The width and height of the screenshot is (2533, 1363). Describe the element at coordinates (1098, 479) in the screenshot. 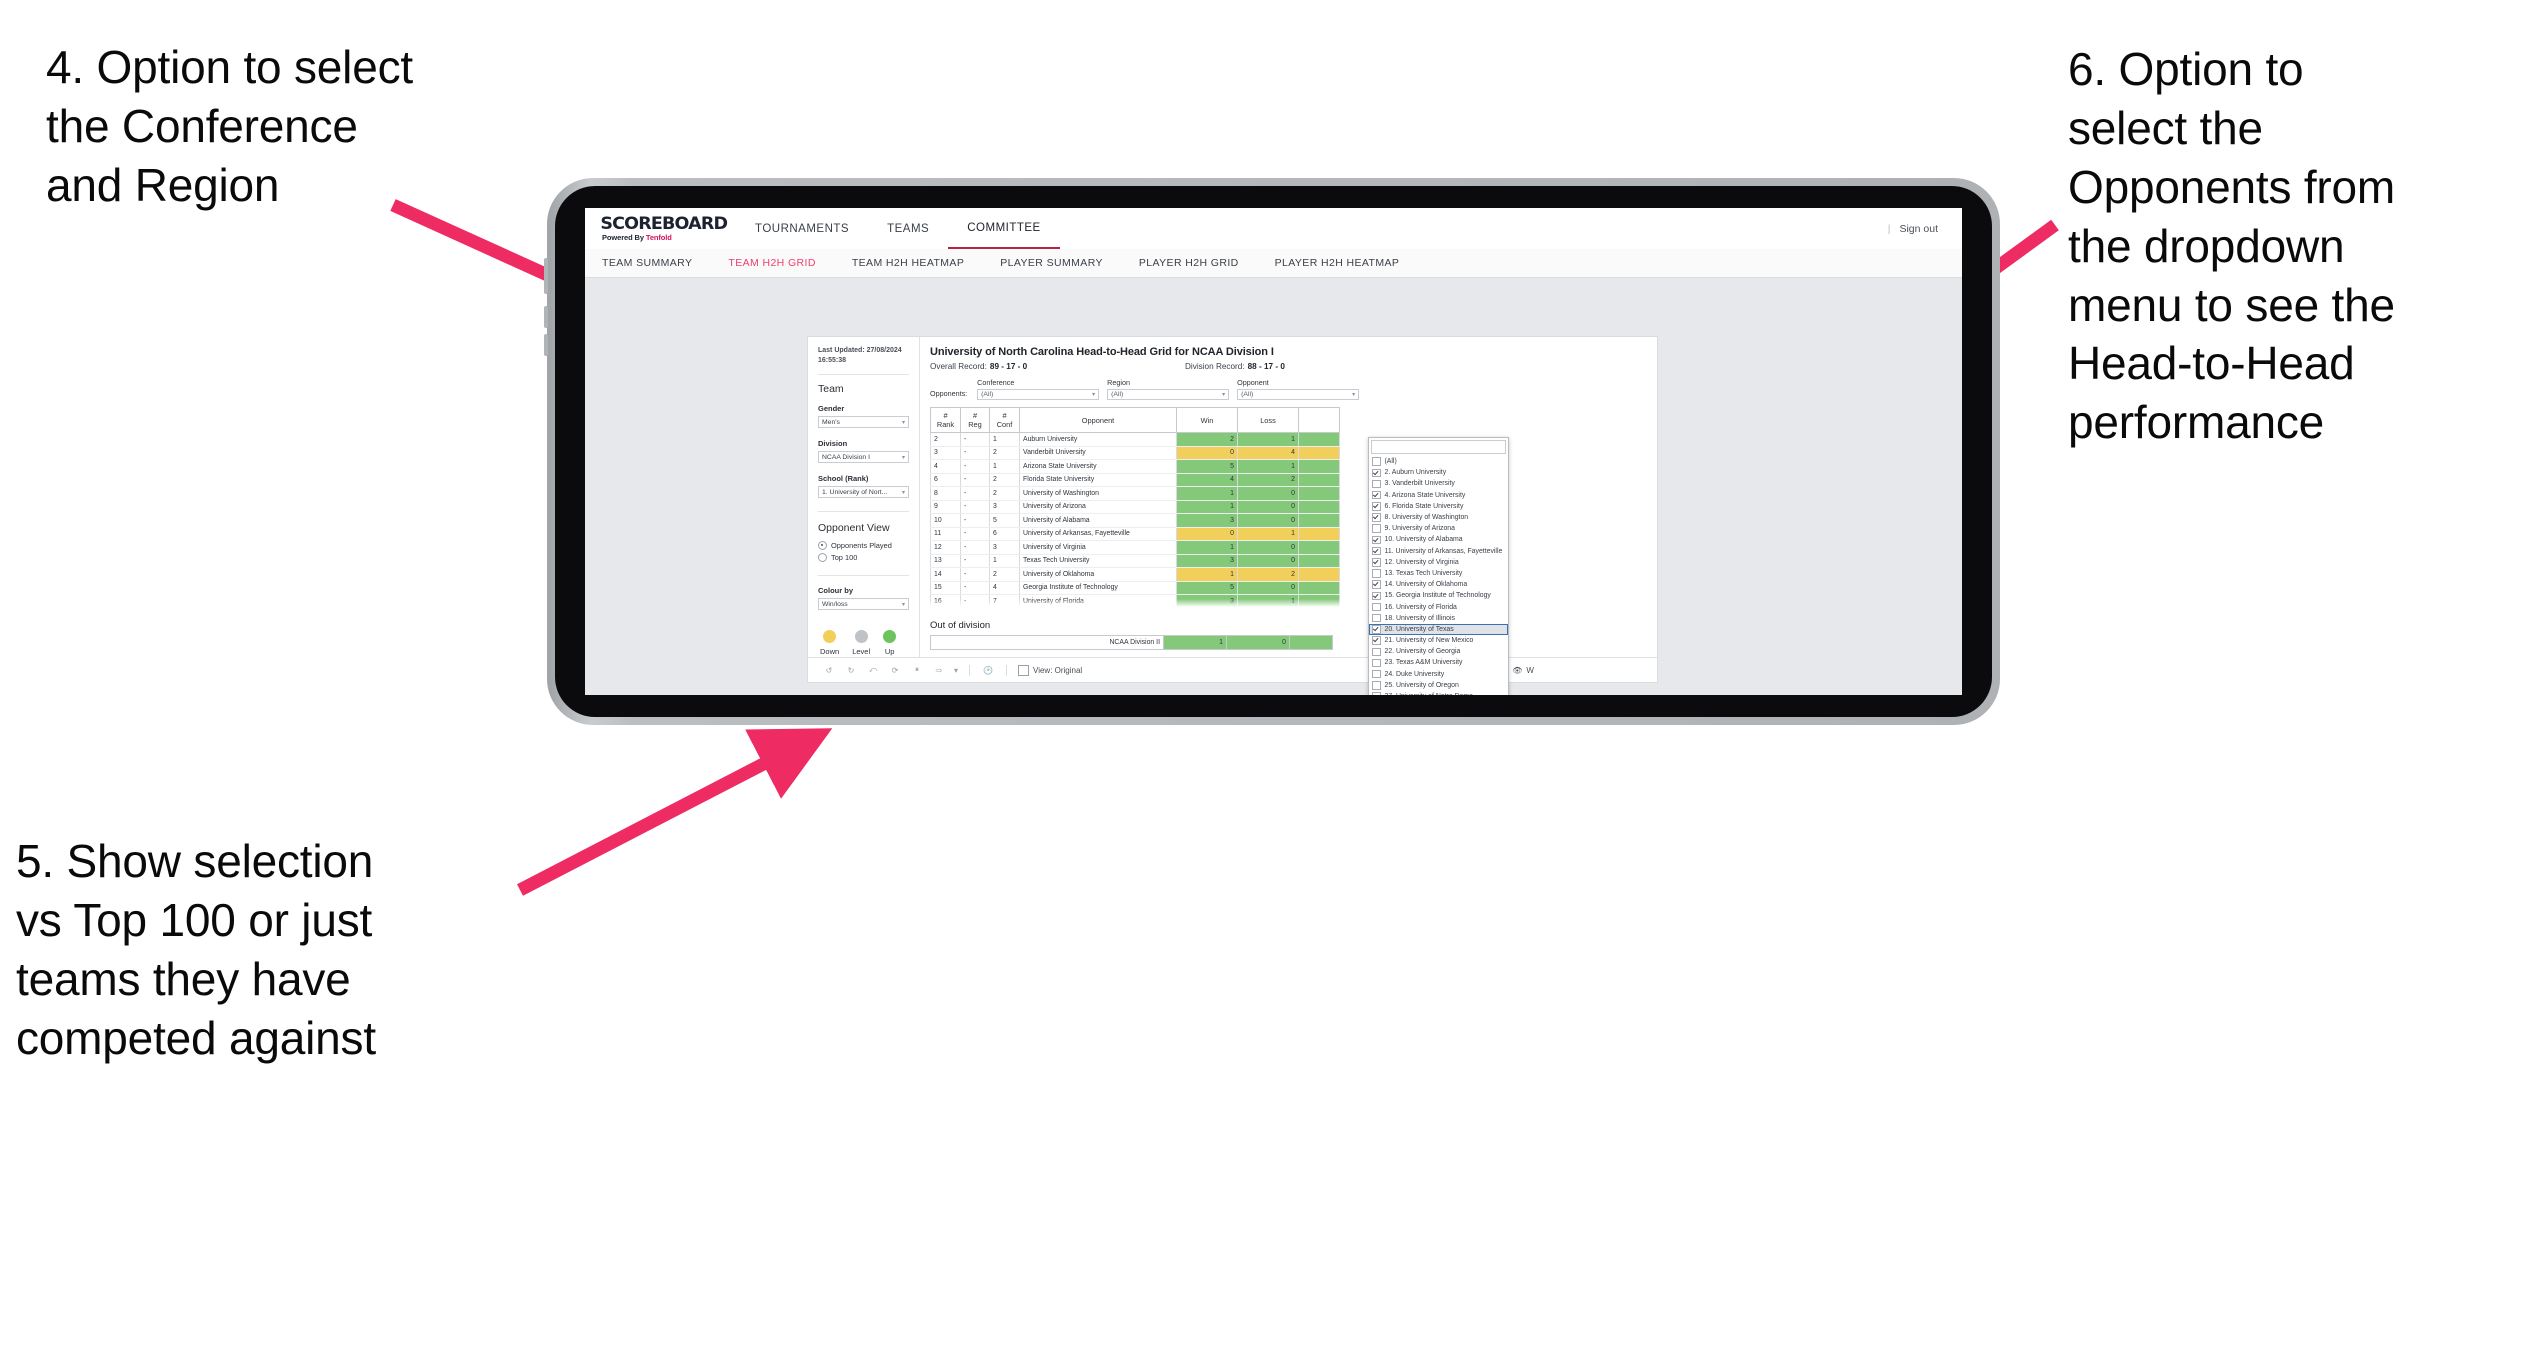

I see `cell-opponent: Florida State University` at that location.